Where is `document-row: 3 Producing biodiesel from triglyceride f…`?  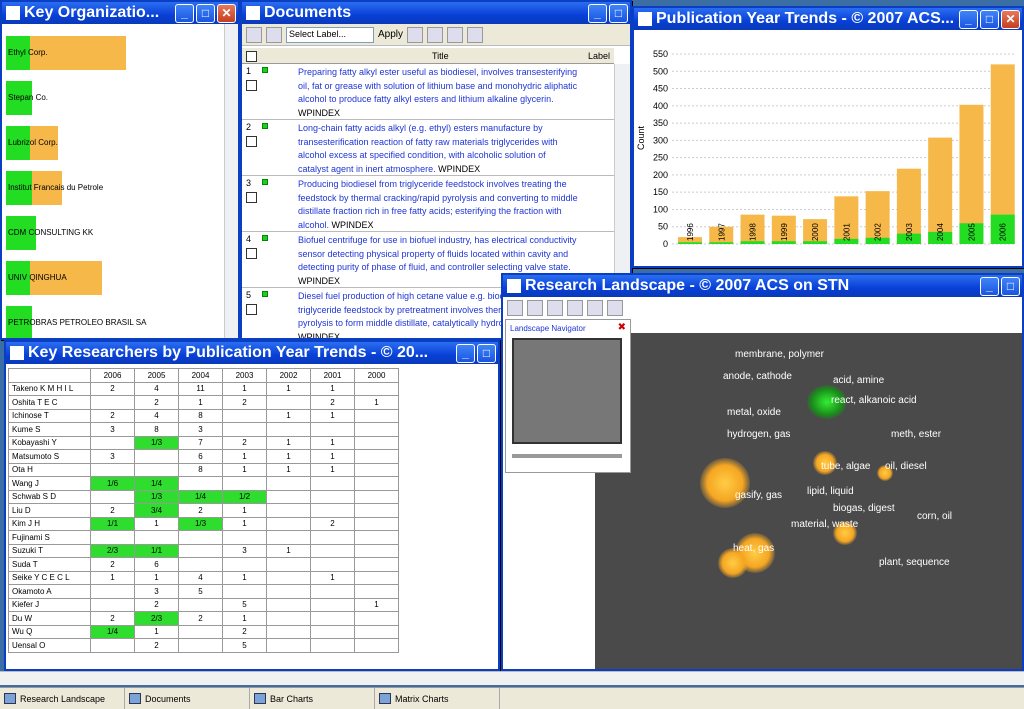
document-row: 3 Producing biodiesel from triglyceride f… is located at coordinates (428, 204).